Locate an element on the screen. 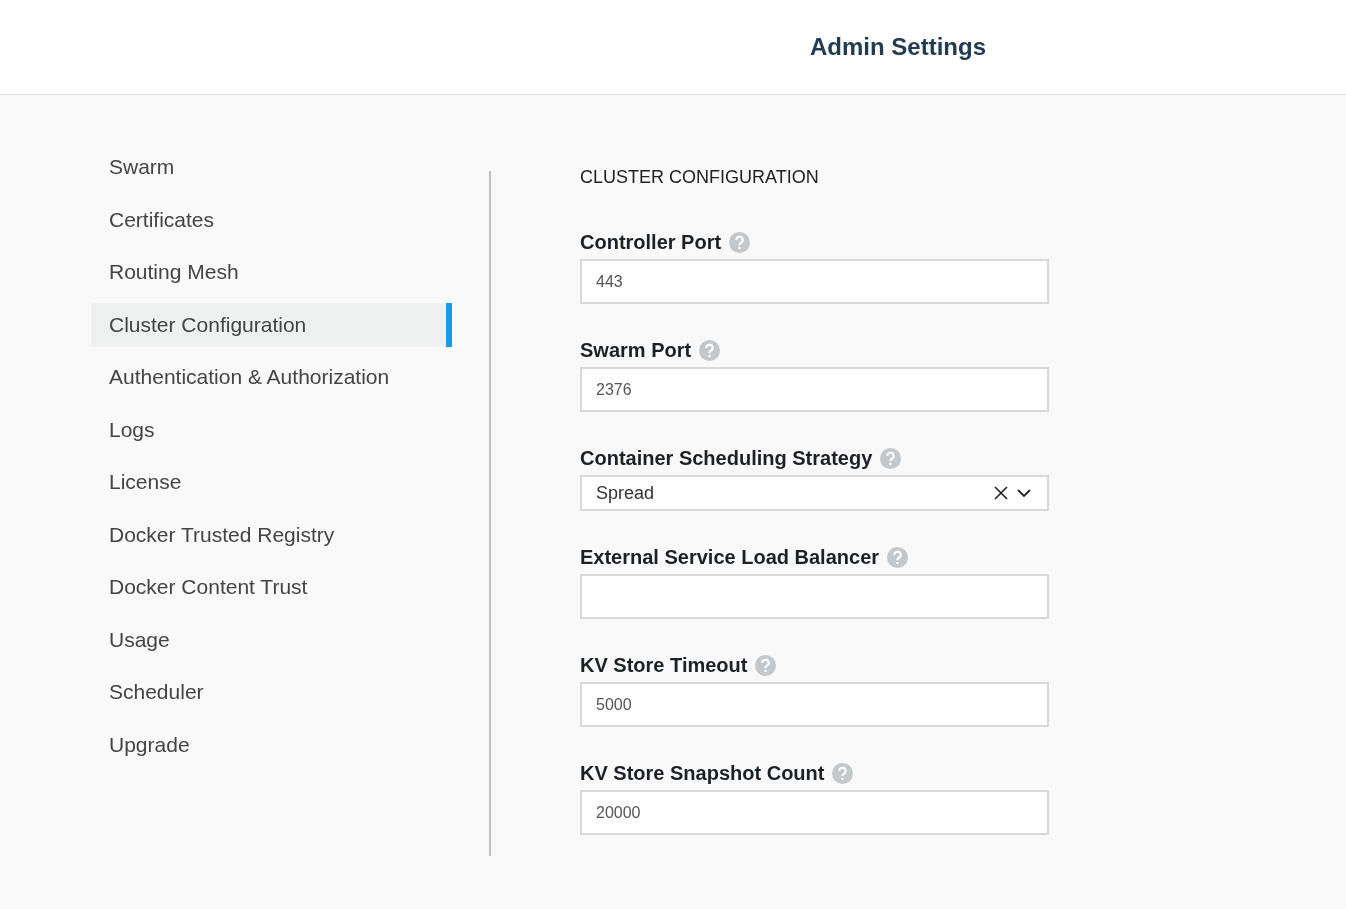  sidebar-item: License is located at coordinates (271, 482).